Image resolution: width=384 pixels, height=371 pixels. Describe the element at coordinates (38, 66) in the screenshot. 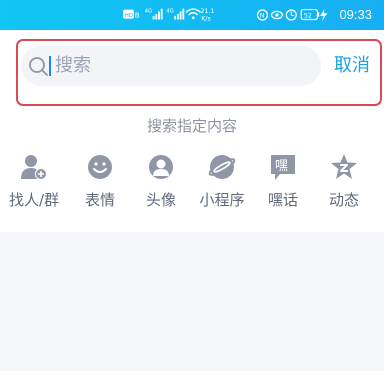

I see `search-icon` at that location.